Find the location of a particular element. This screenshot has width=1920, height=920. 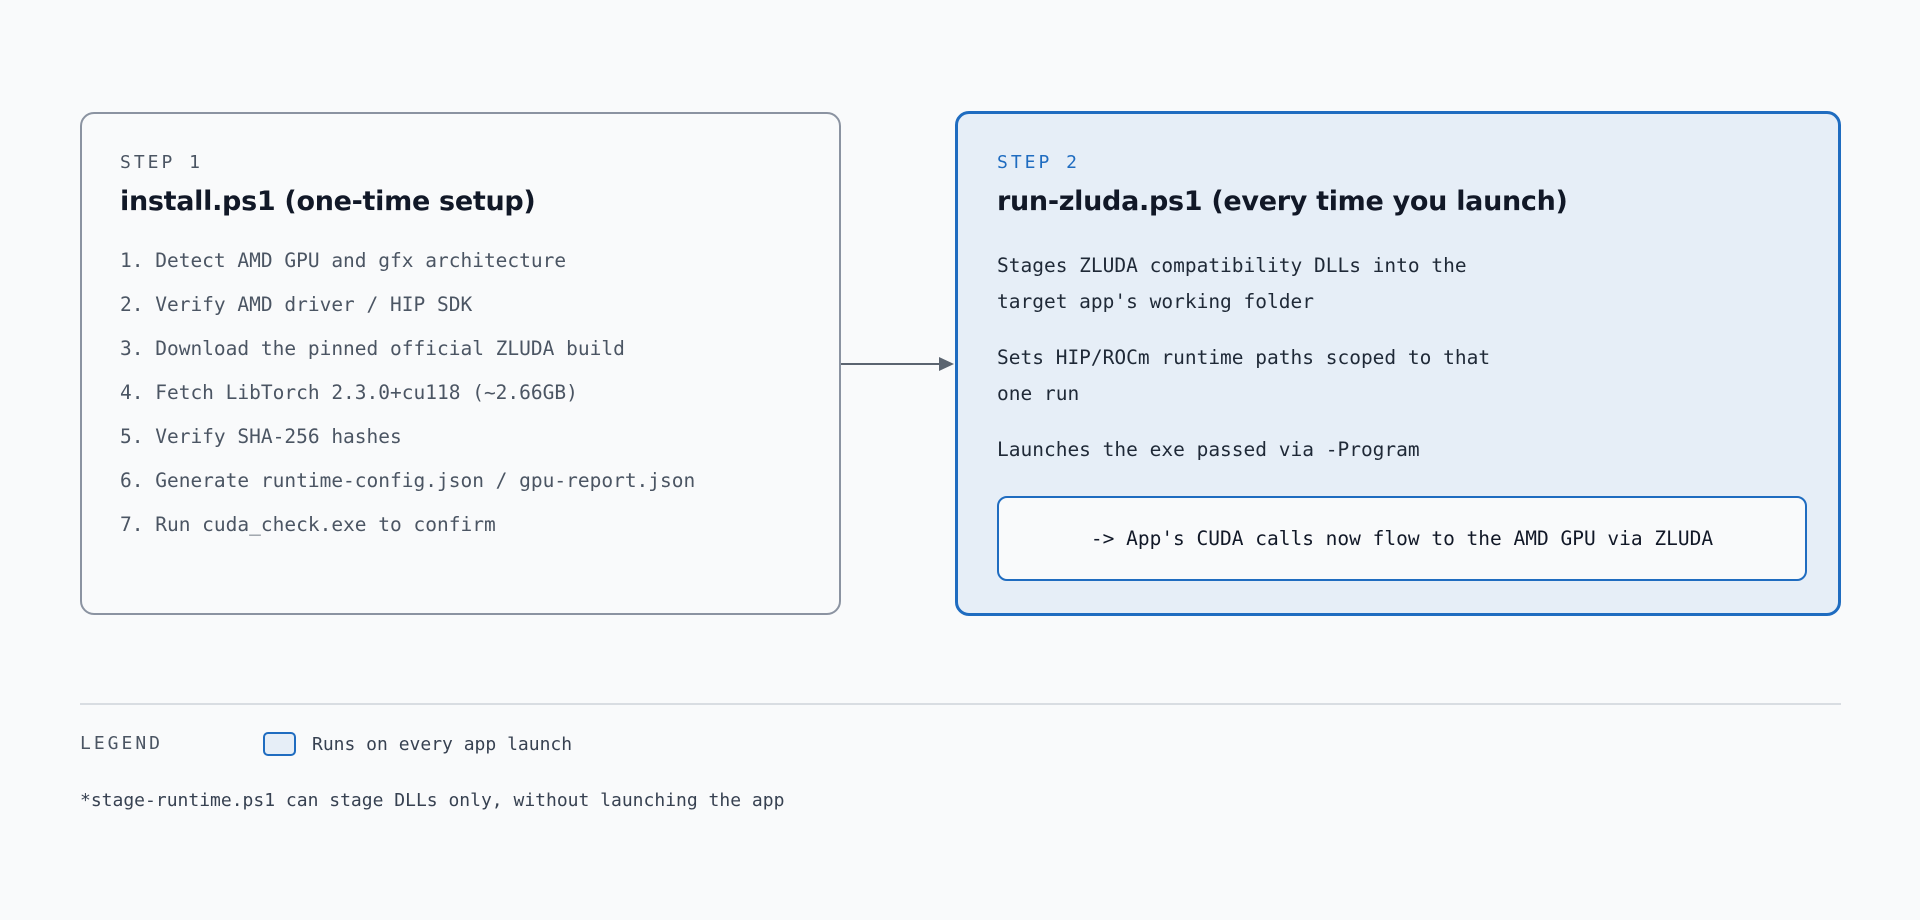

step1-label: STEP 1 is located at coordinates (162, 162).